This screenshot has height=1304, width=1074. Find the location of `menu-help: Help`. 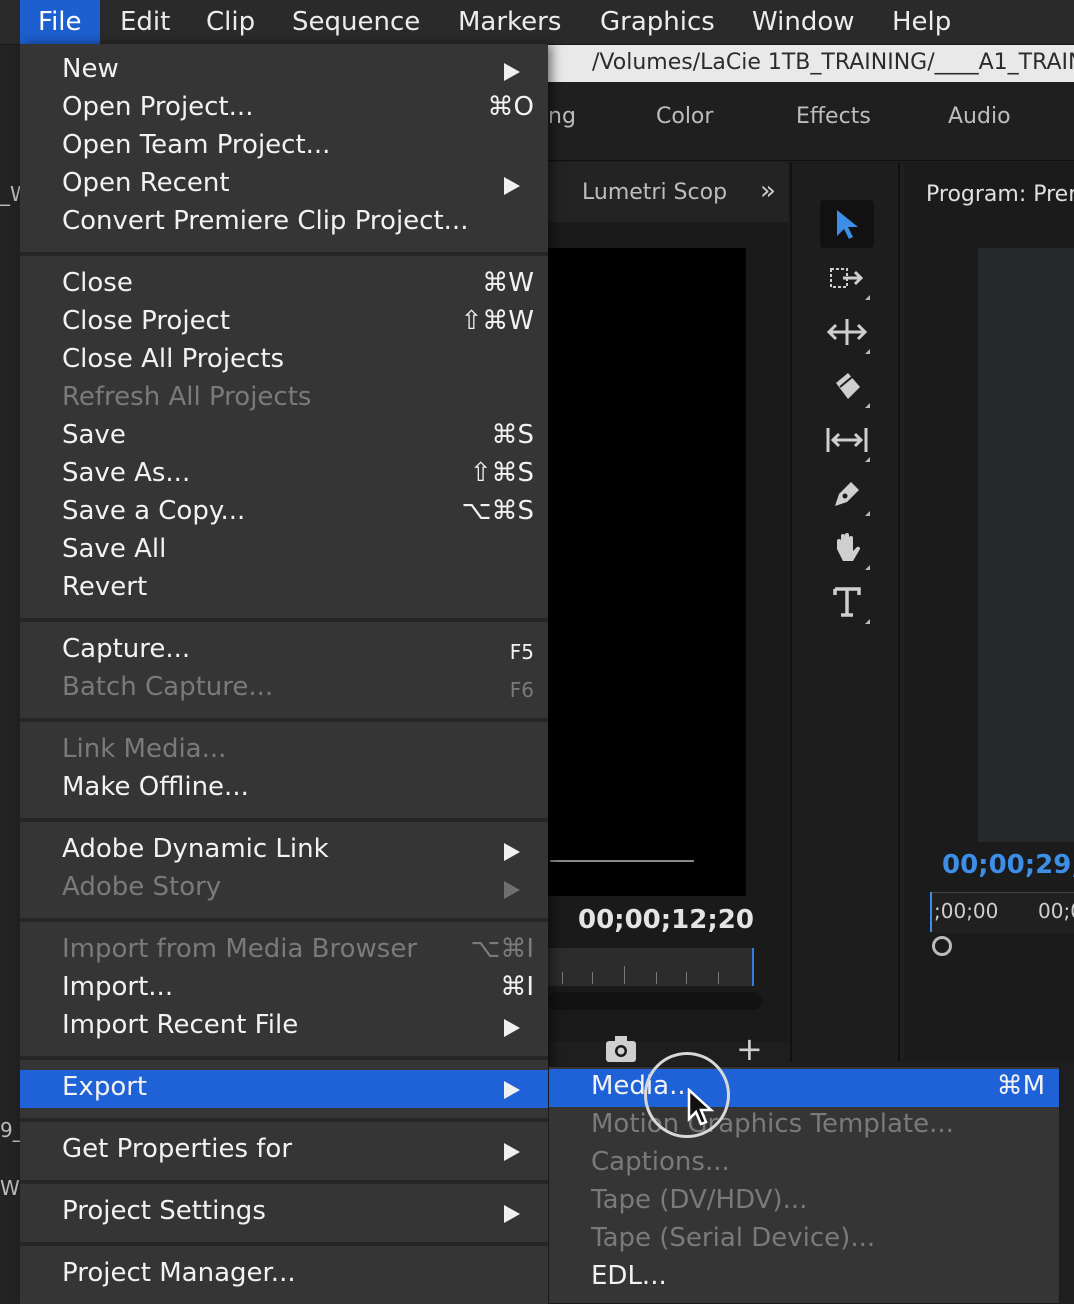

menu-help: Help is located at coordinates (921, 22).